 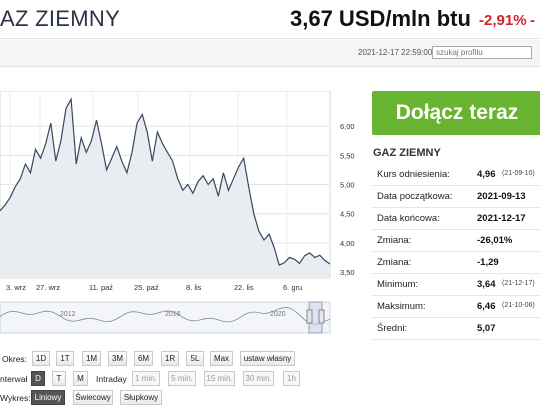 What do you see at coordinates (398, 284) in the screenshot?
I see `stat-label: Minimum:` at bounding box center [398, 284].